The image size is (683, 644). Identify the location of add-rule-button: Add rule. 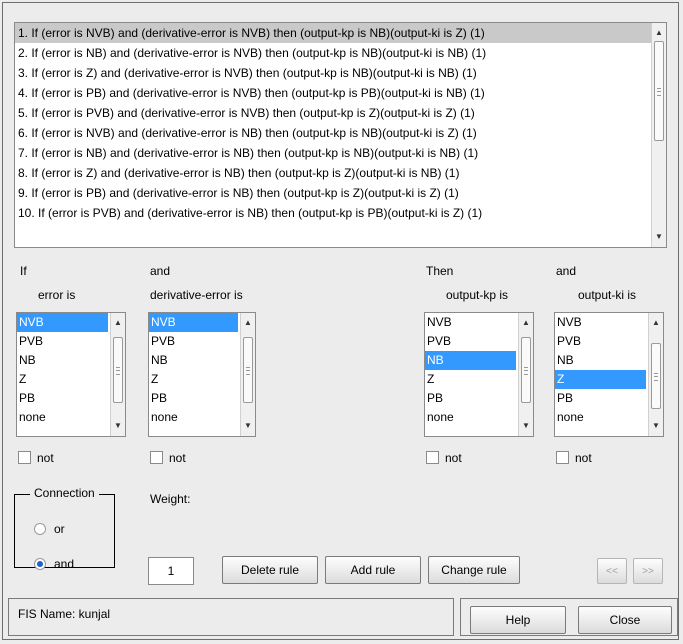
(373, 570).